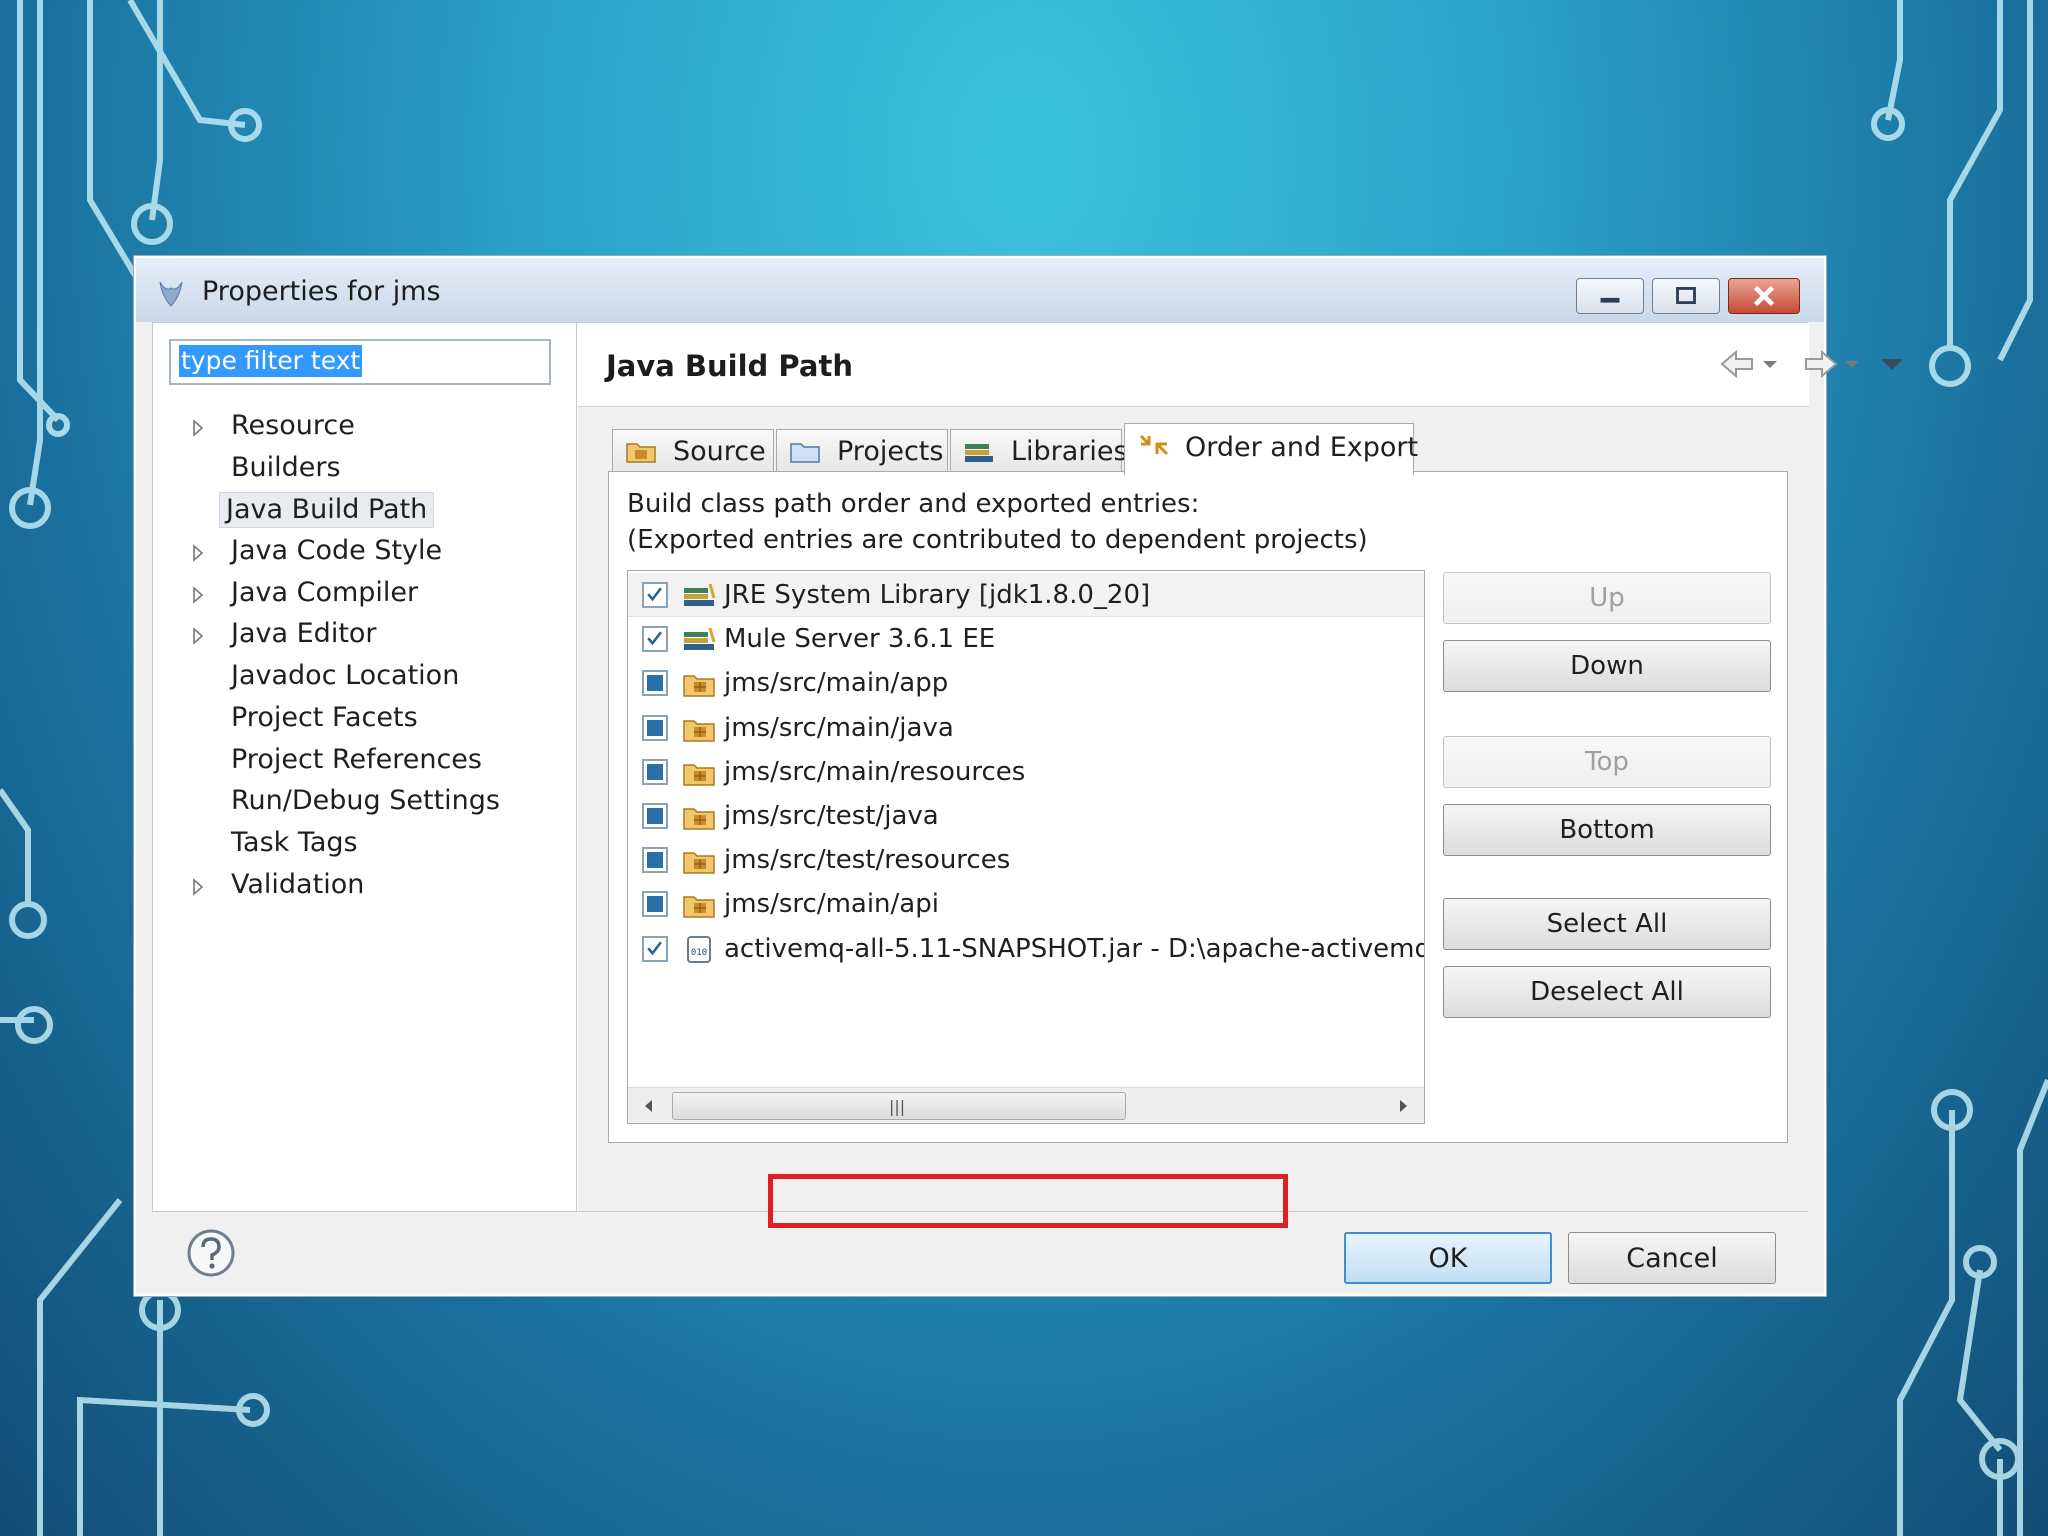 The height and width of the screenshot is (1536, 2048). I want to click on projects-folder-icon, so click(805, 453).